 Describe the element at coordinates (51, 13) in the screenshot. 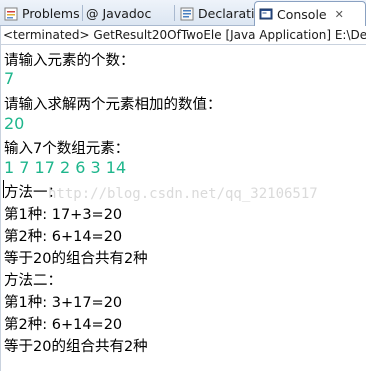

I see `tab-label: Problems` at that location.